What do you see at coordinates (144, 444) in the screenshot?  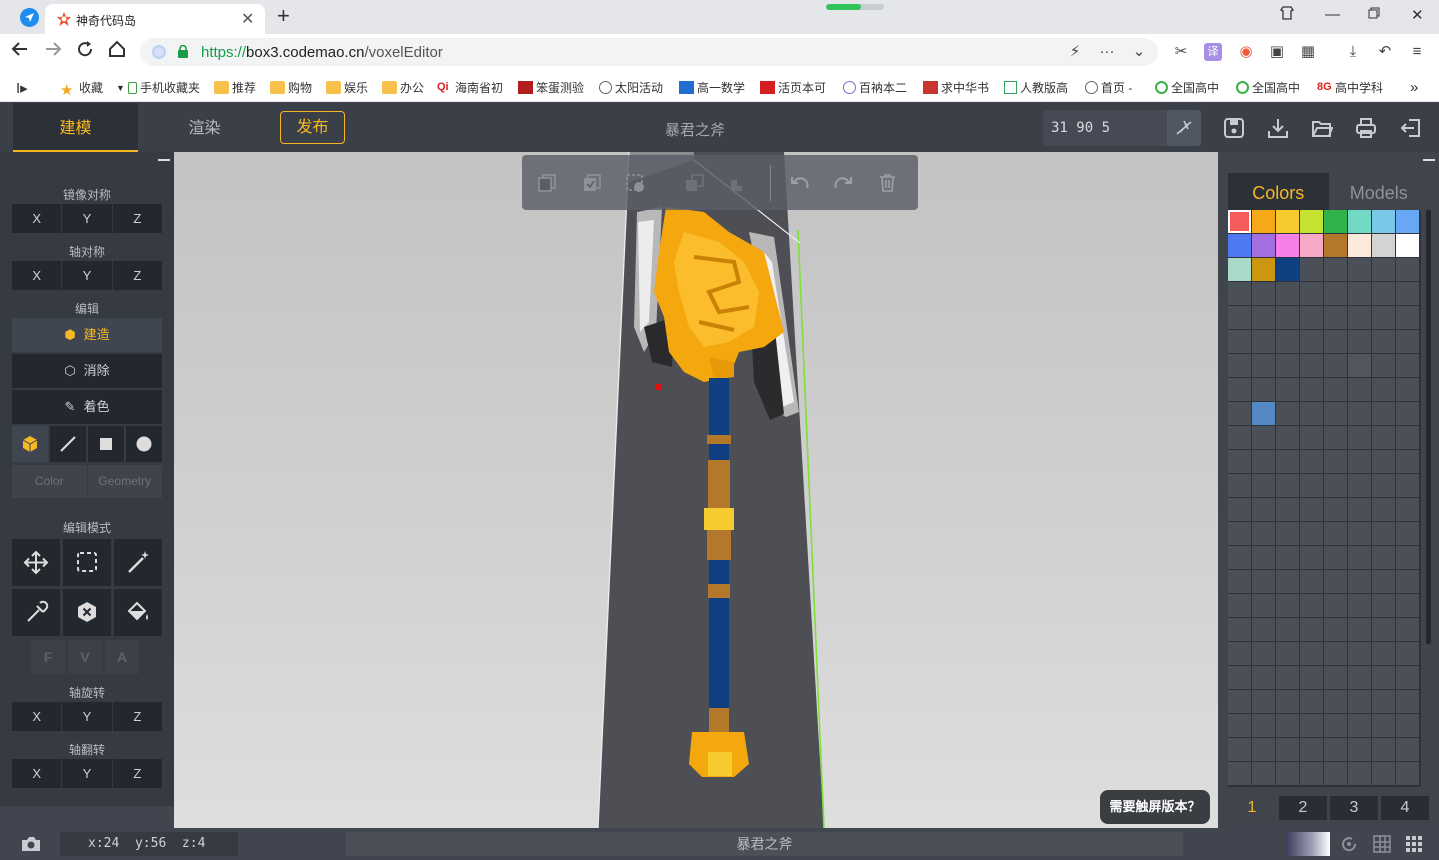 I see `circle-shape-button` at bounding box center [144, 444].